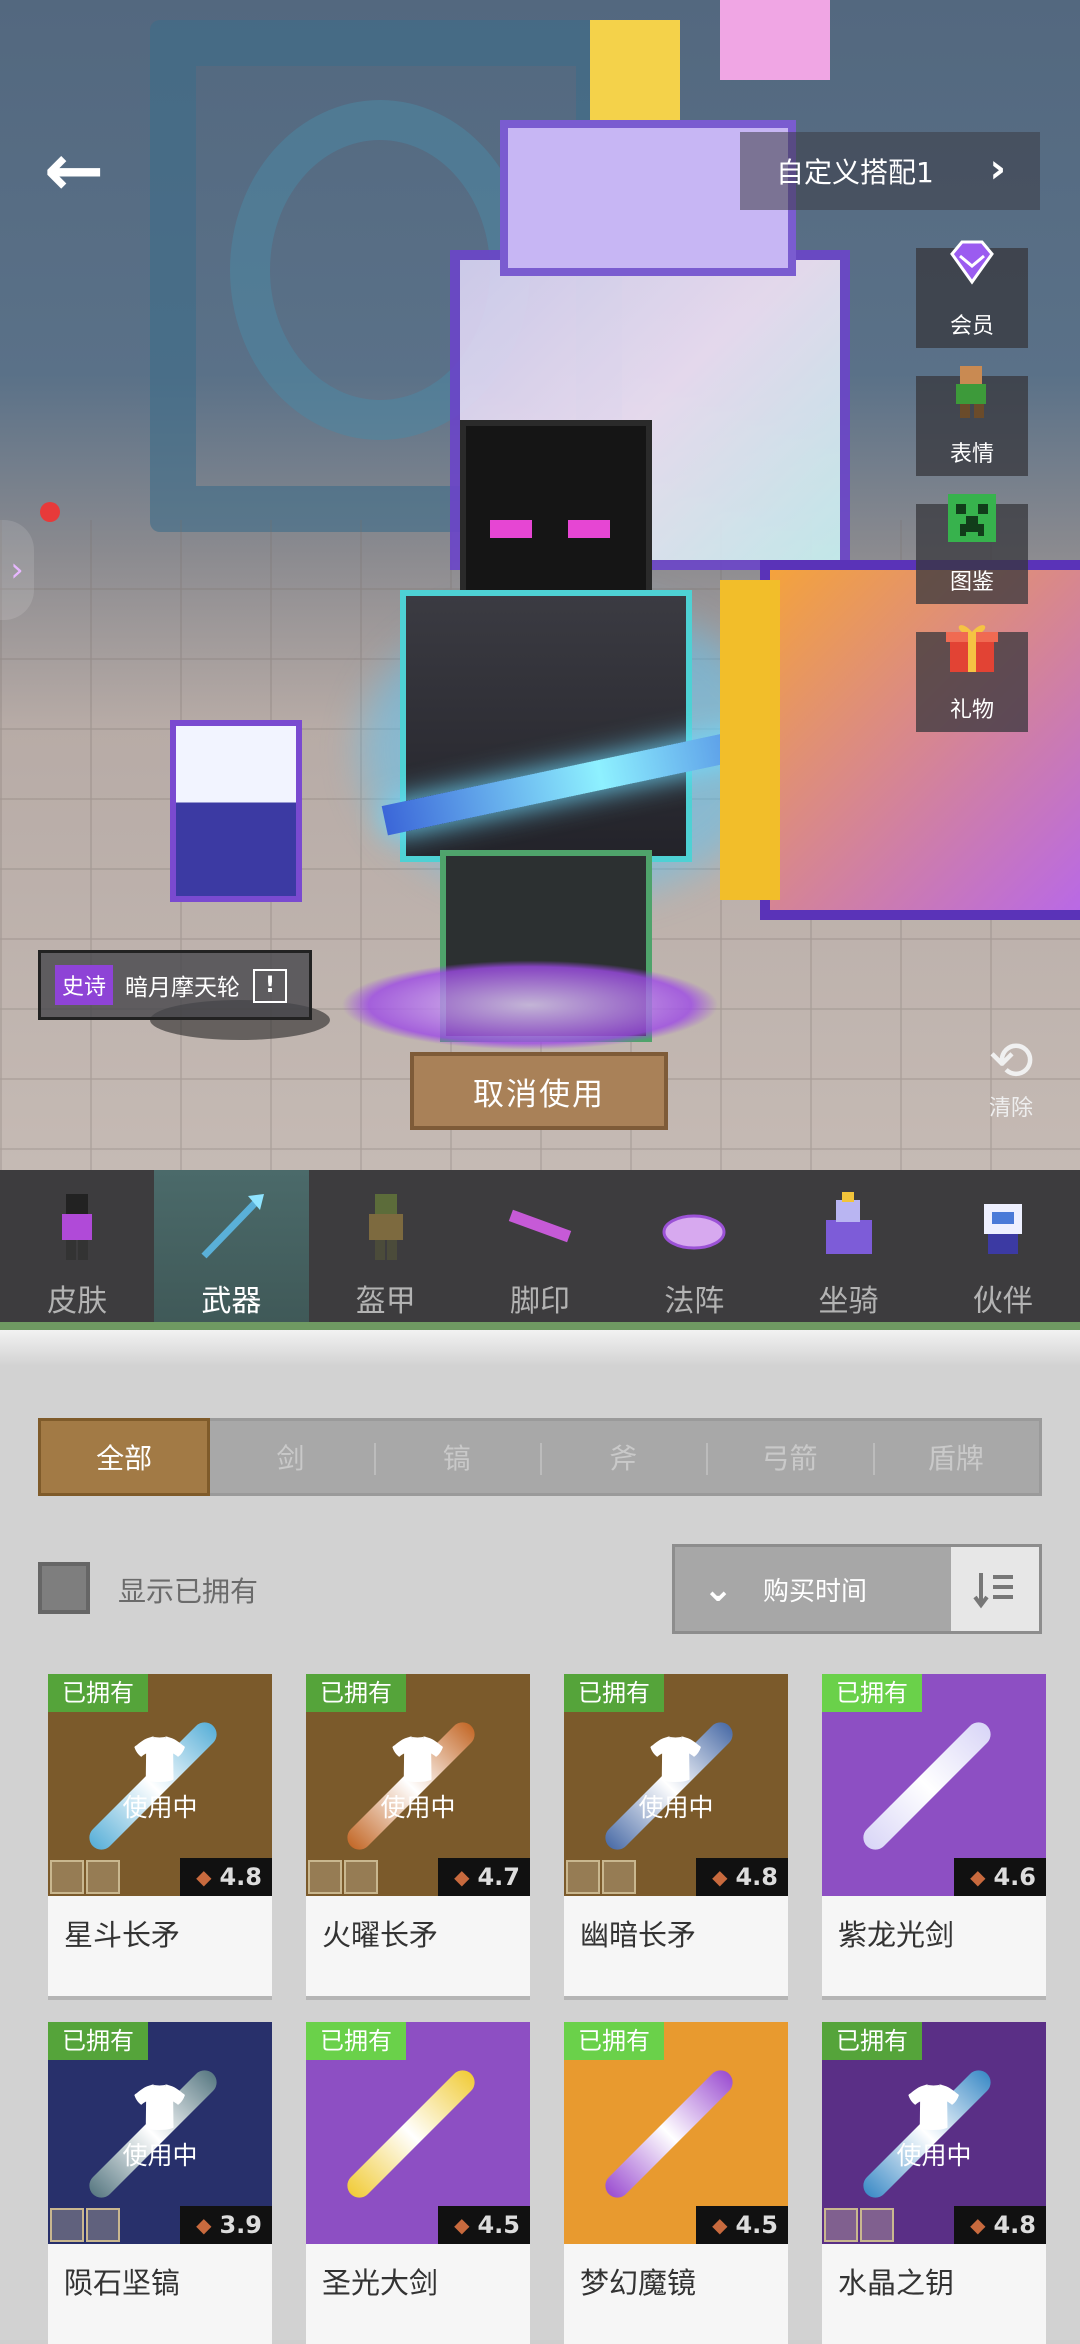 Image resolution: width=1080 pixels, height=2344 pixels. Describe the element at coordinates (971, 326) in the screenshot. I see `vip-label: 会员` at that location.